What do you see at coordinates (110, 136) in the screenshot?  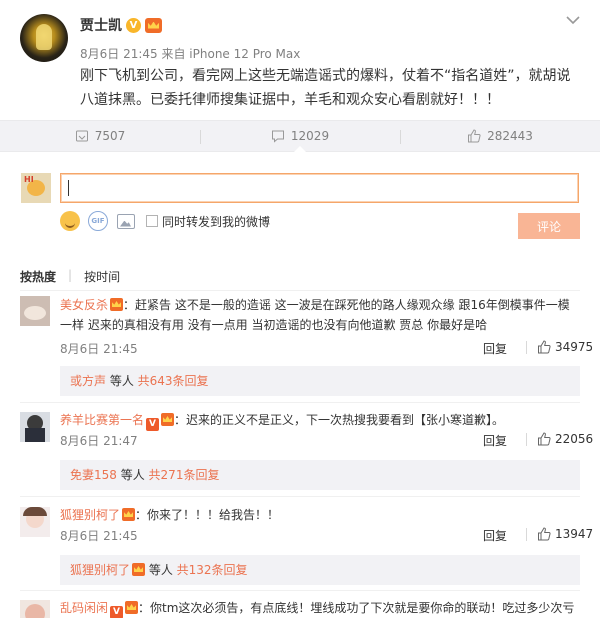 I see `repost-count: 7507` at bounding box center [110, 136].